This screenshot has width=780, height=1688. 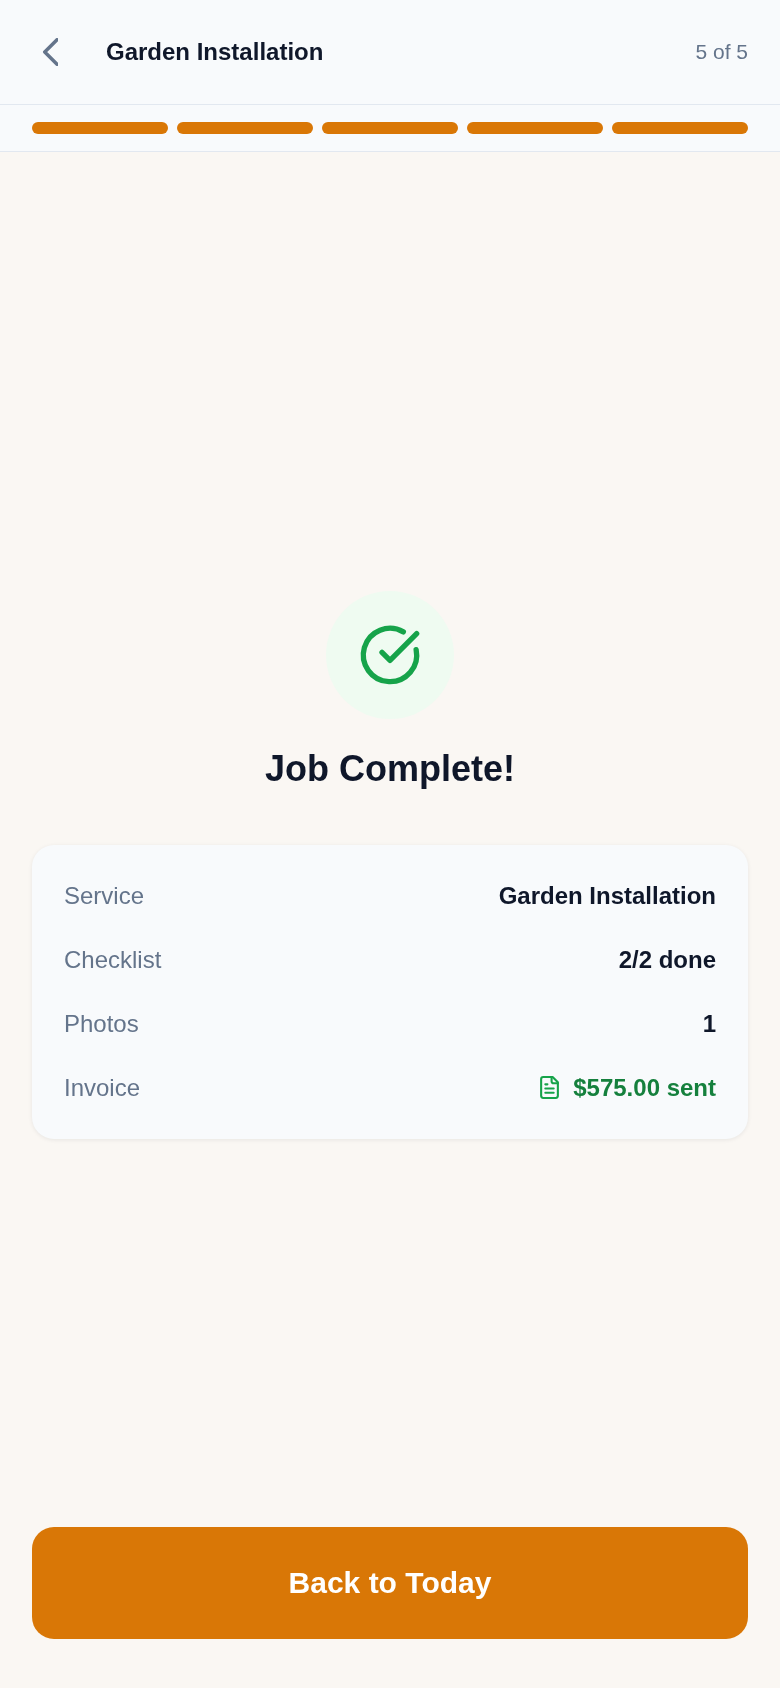 I want to click on summary-value: Garden Installation, so click(x=607, y=895).